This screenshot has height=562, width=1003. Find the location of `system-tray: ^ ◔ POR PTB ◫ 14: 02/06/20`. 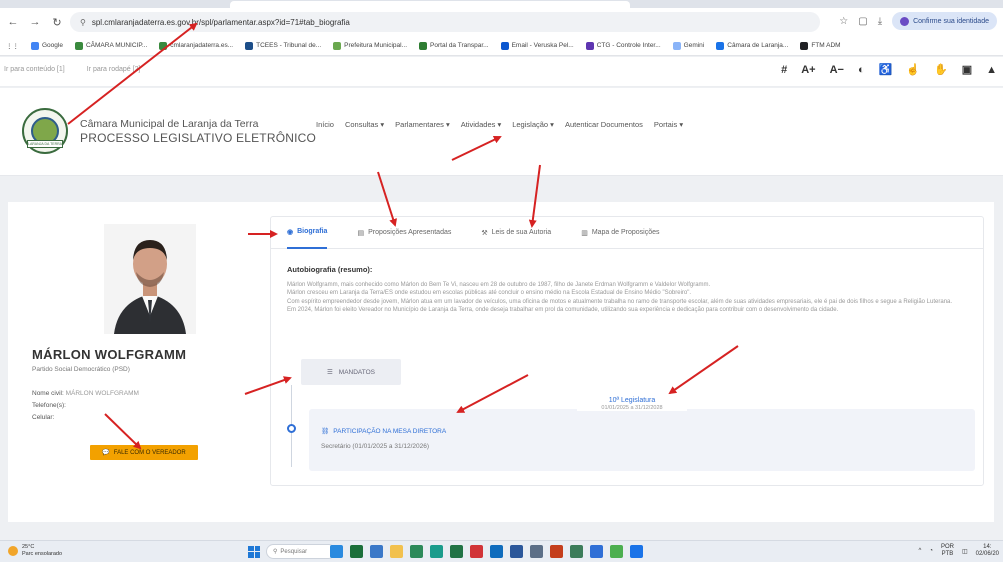

system-tray: ^ ◔ POR PTB ◫ 14: 02/06/20 is located at coordinates (959, 551).